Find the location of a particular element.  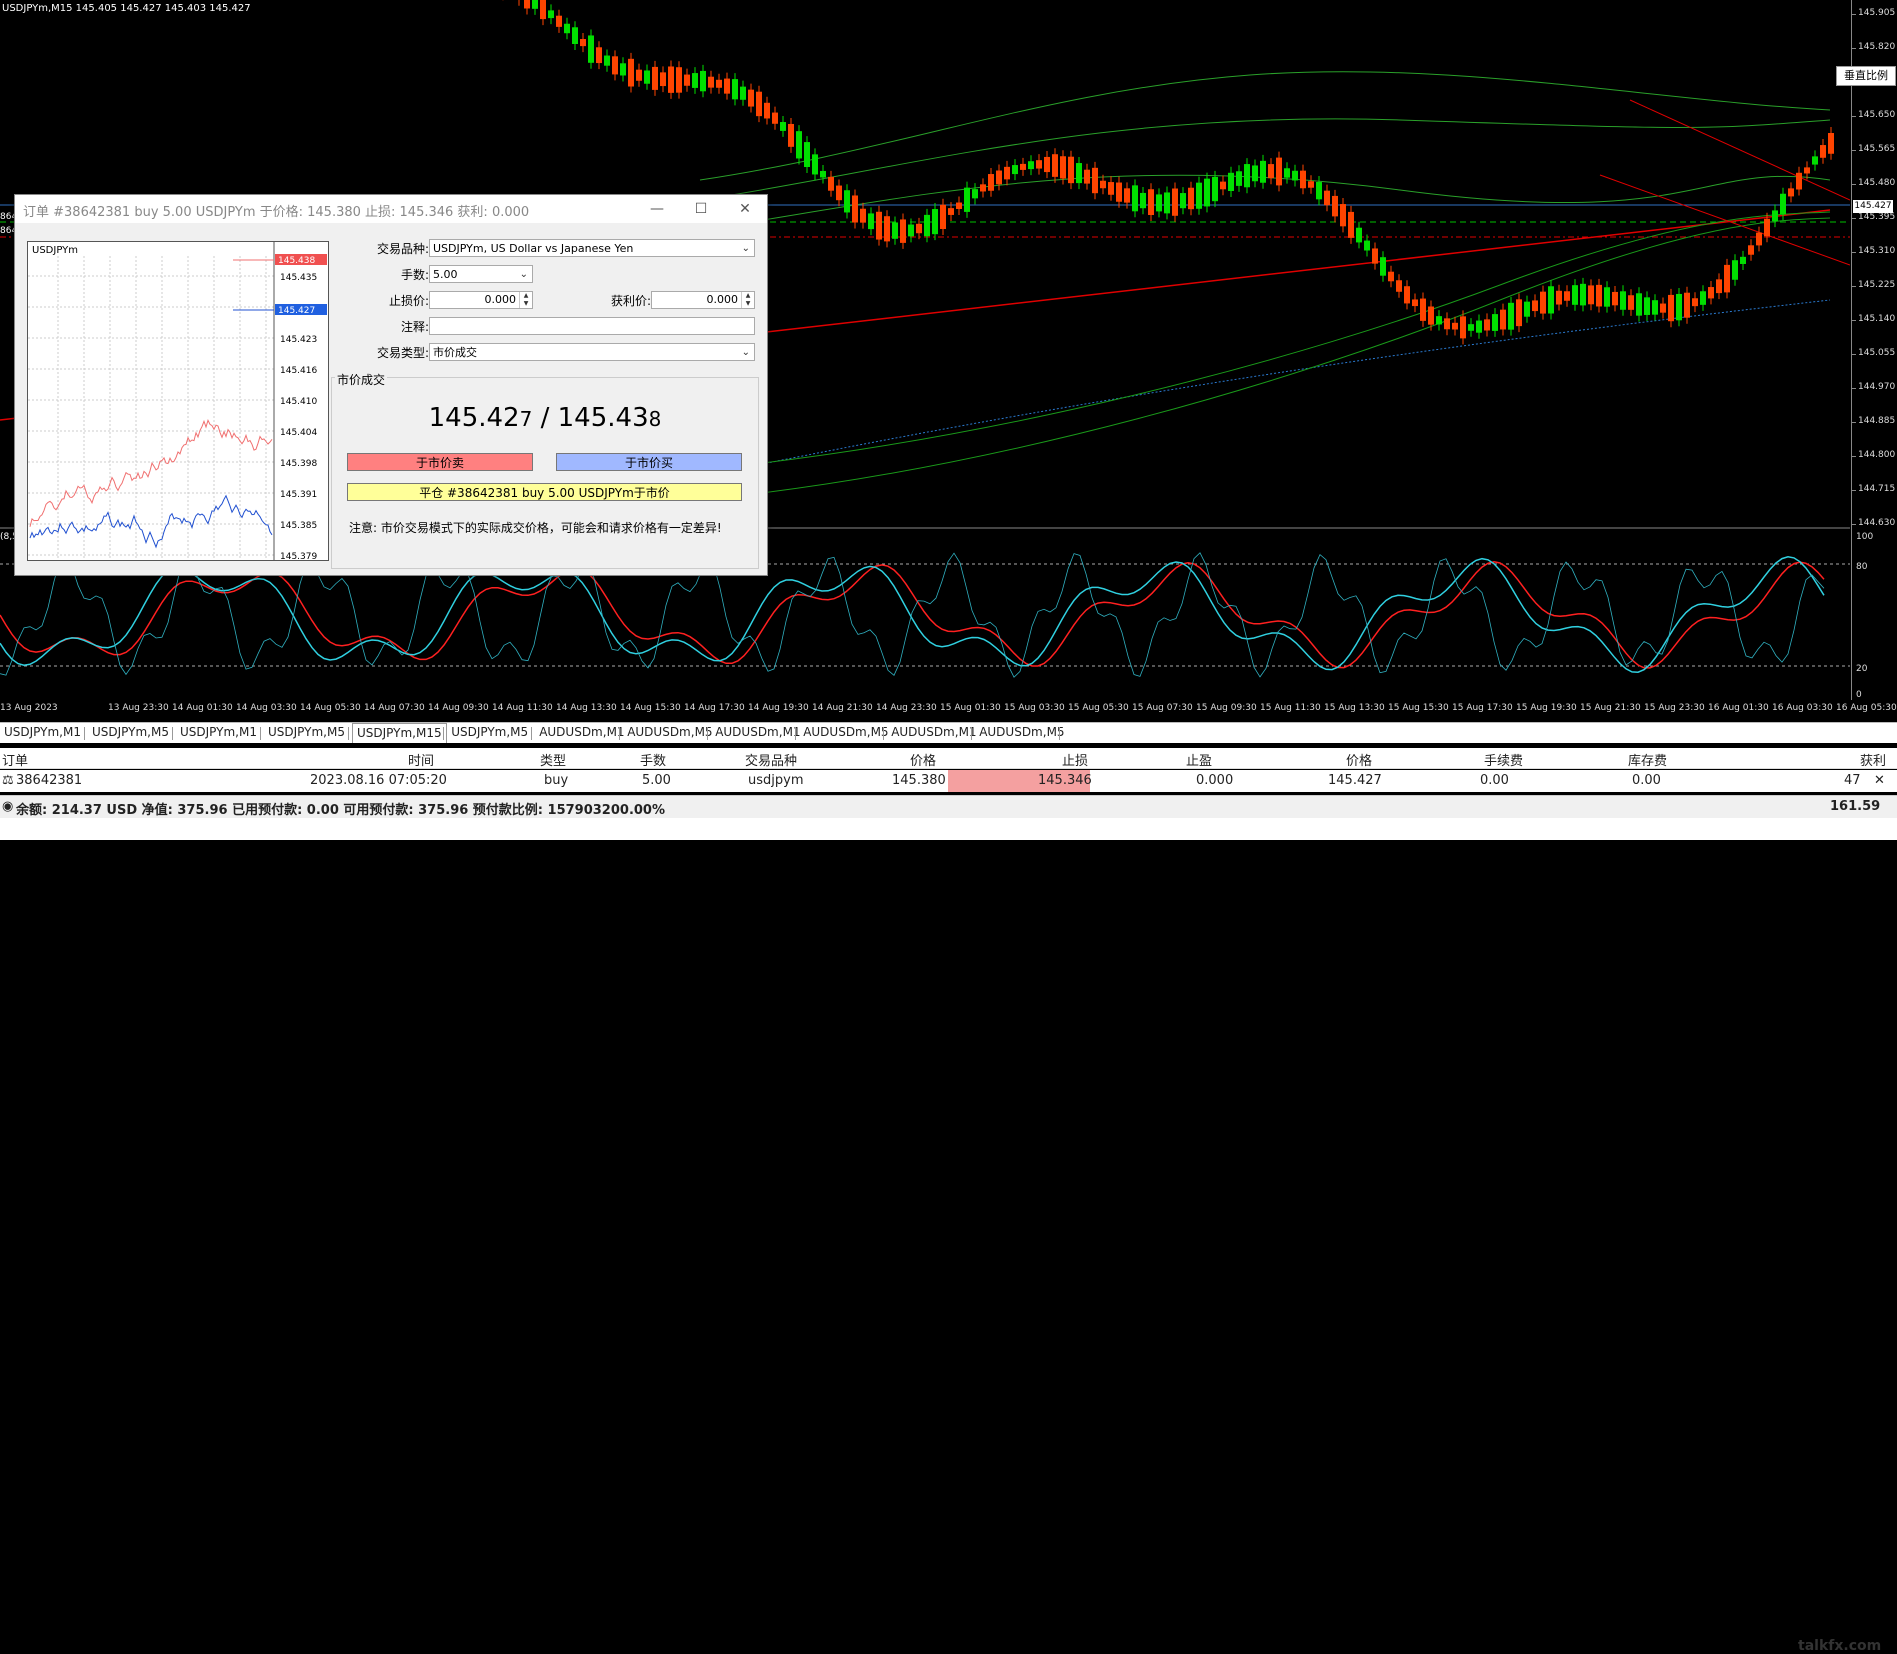

col-lots: 手数 is located at coordinates (653, 759).